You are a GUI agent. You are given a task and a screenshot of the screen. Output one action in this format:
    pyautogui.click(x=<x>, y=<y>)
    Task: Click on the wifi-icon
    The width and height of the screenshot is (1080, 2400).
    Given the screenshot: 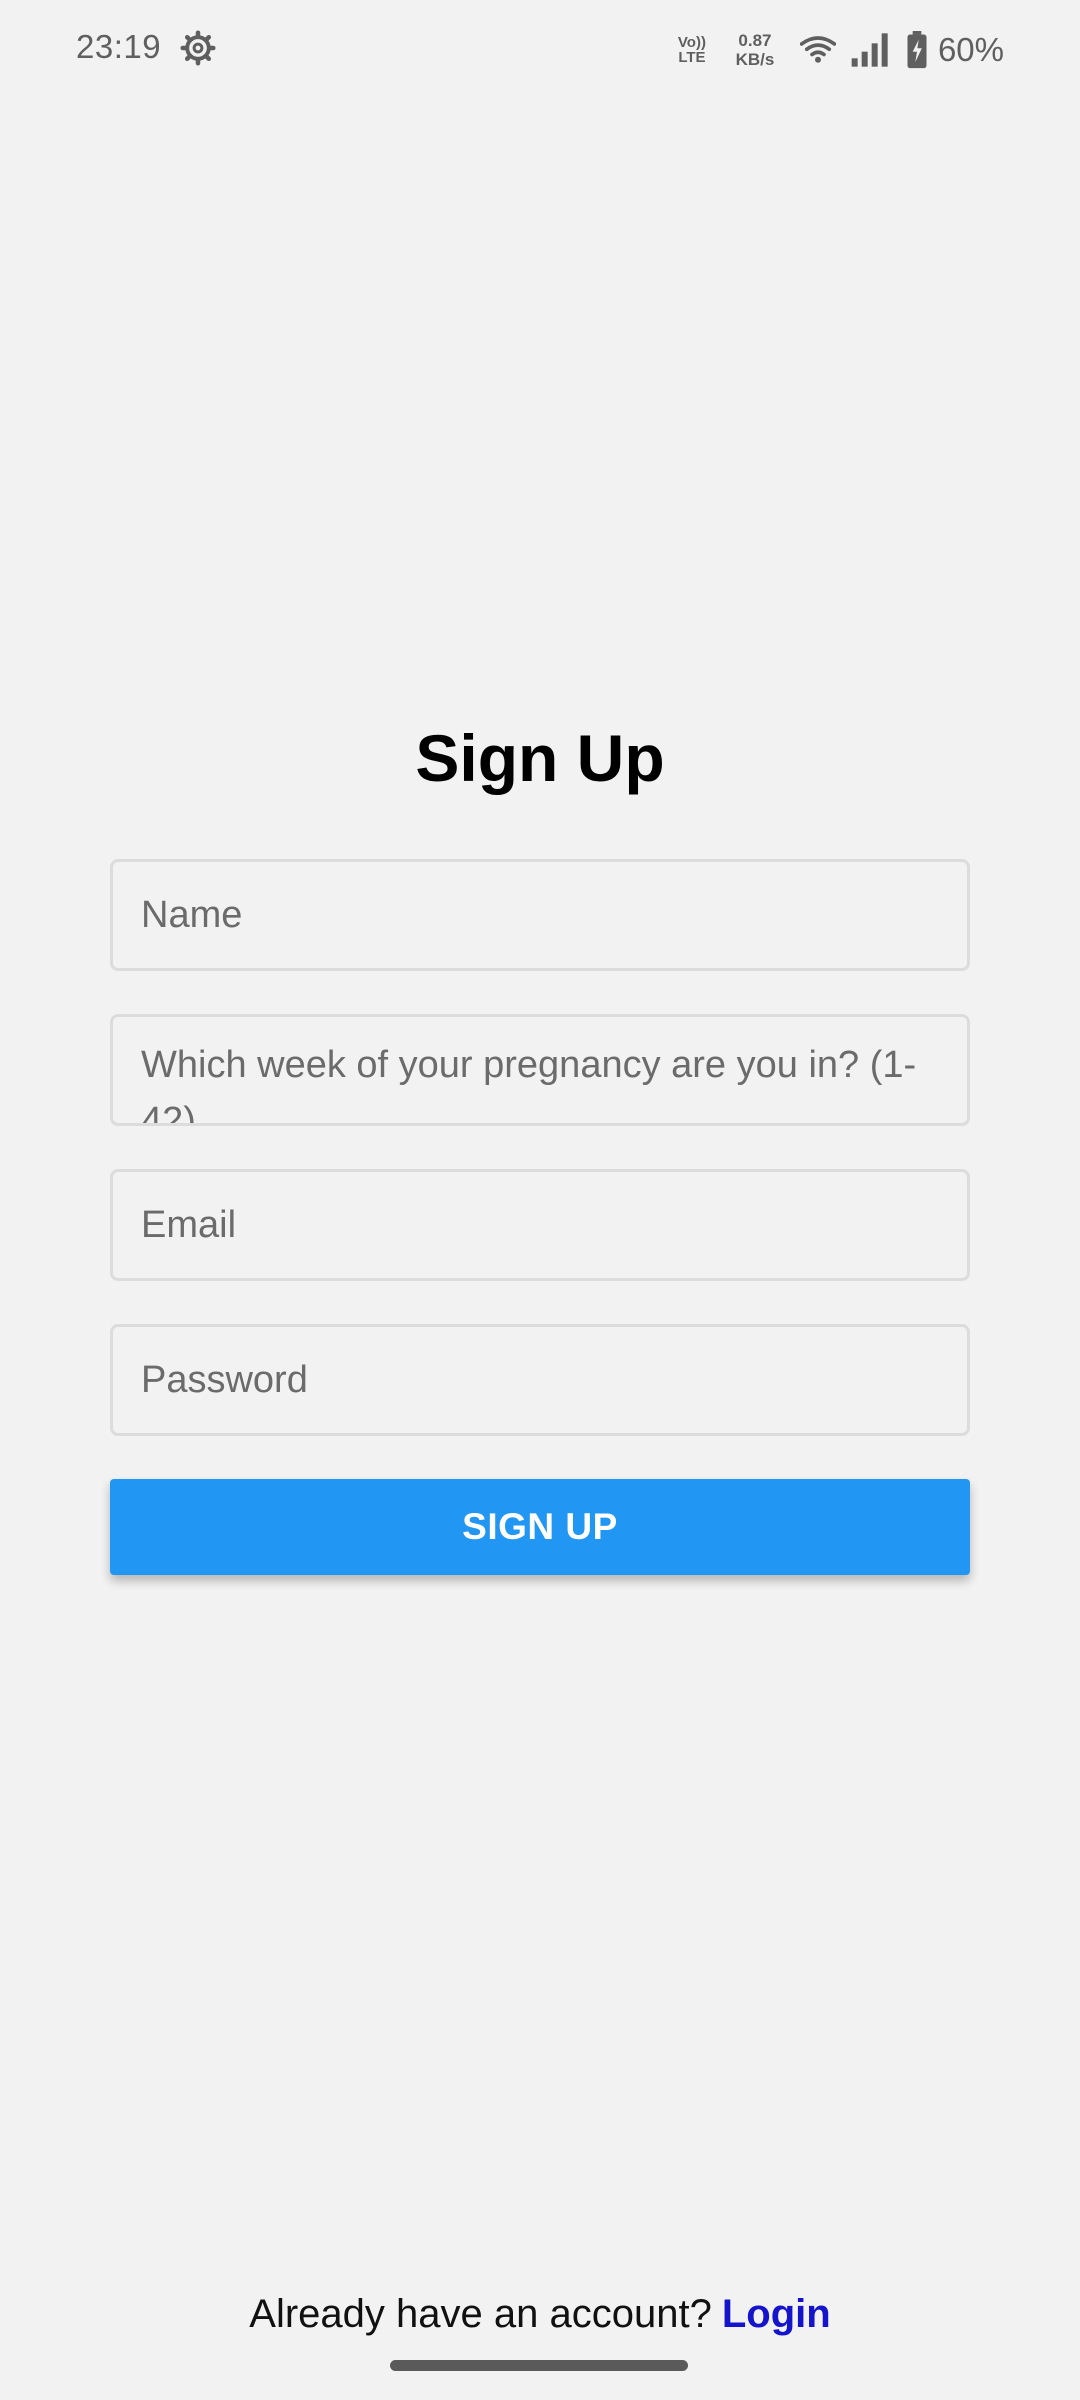 What is the action you would take?
    pyautogui.click(x=817, y=49)
    